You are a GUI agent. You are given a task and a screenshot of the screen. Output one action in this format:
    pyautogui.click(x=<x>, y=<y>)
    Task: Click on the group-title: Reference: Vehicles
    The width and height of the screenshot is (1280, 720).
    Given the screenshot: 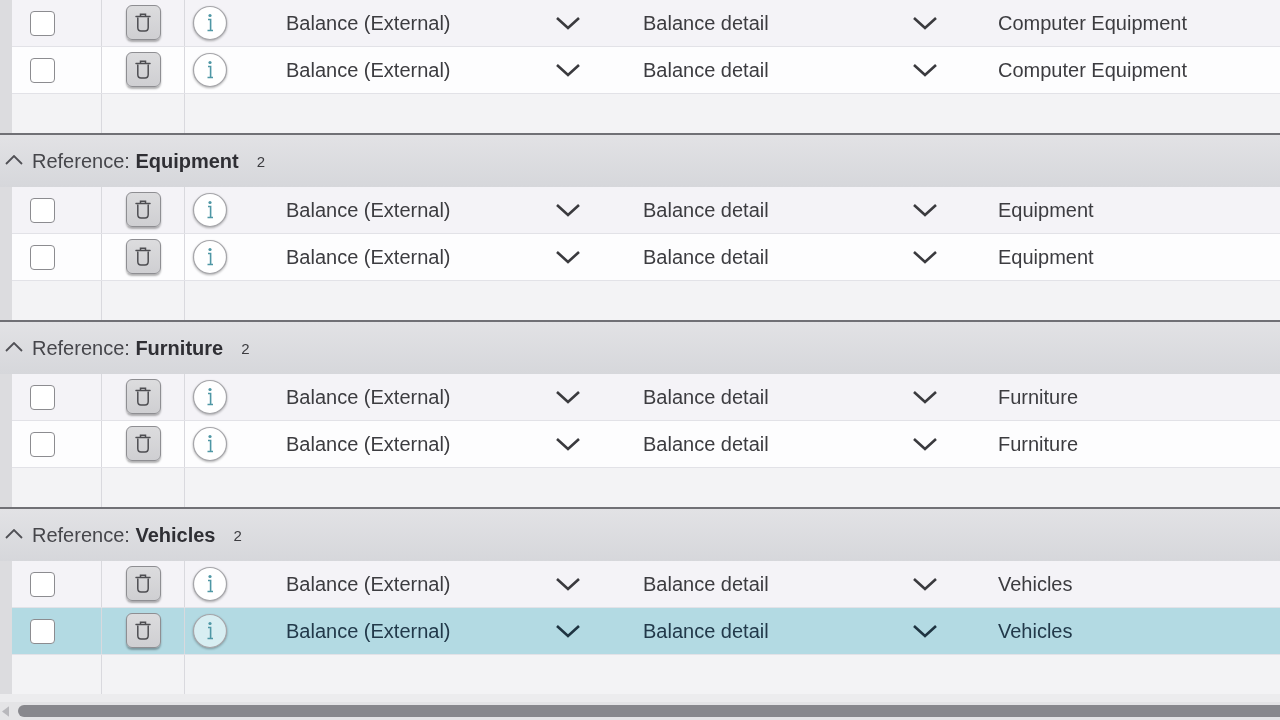 What is the action you would take?
    pyautogui.click(x=124, y=535)
    